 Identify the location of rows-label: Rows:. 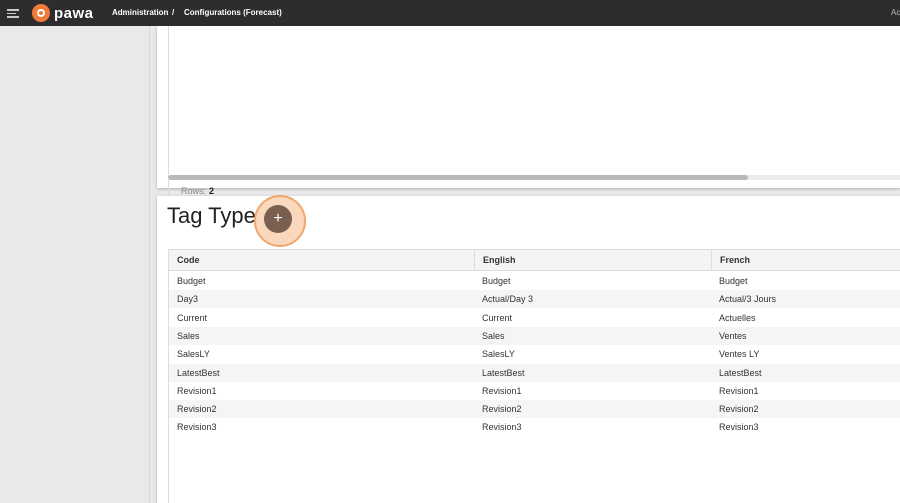
(194, 191).